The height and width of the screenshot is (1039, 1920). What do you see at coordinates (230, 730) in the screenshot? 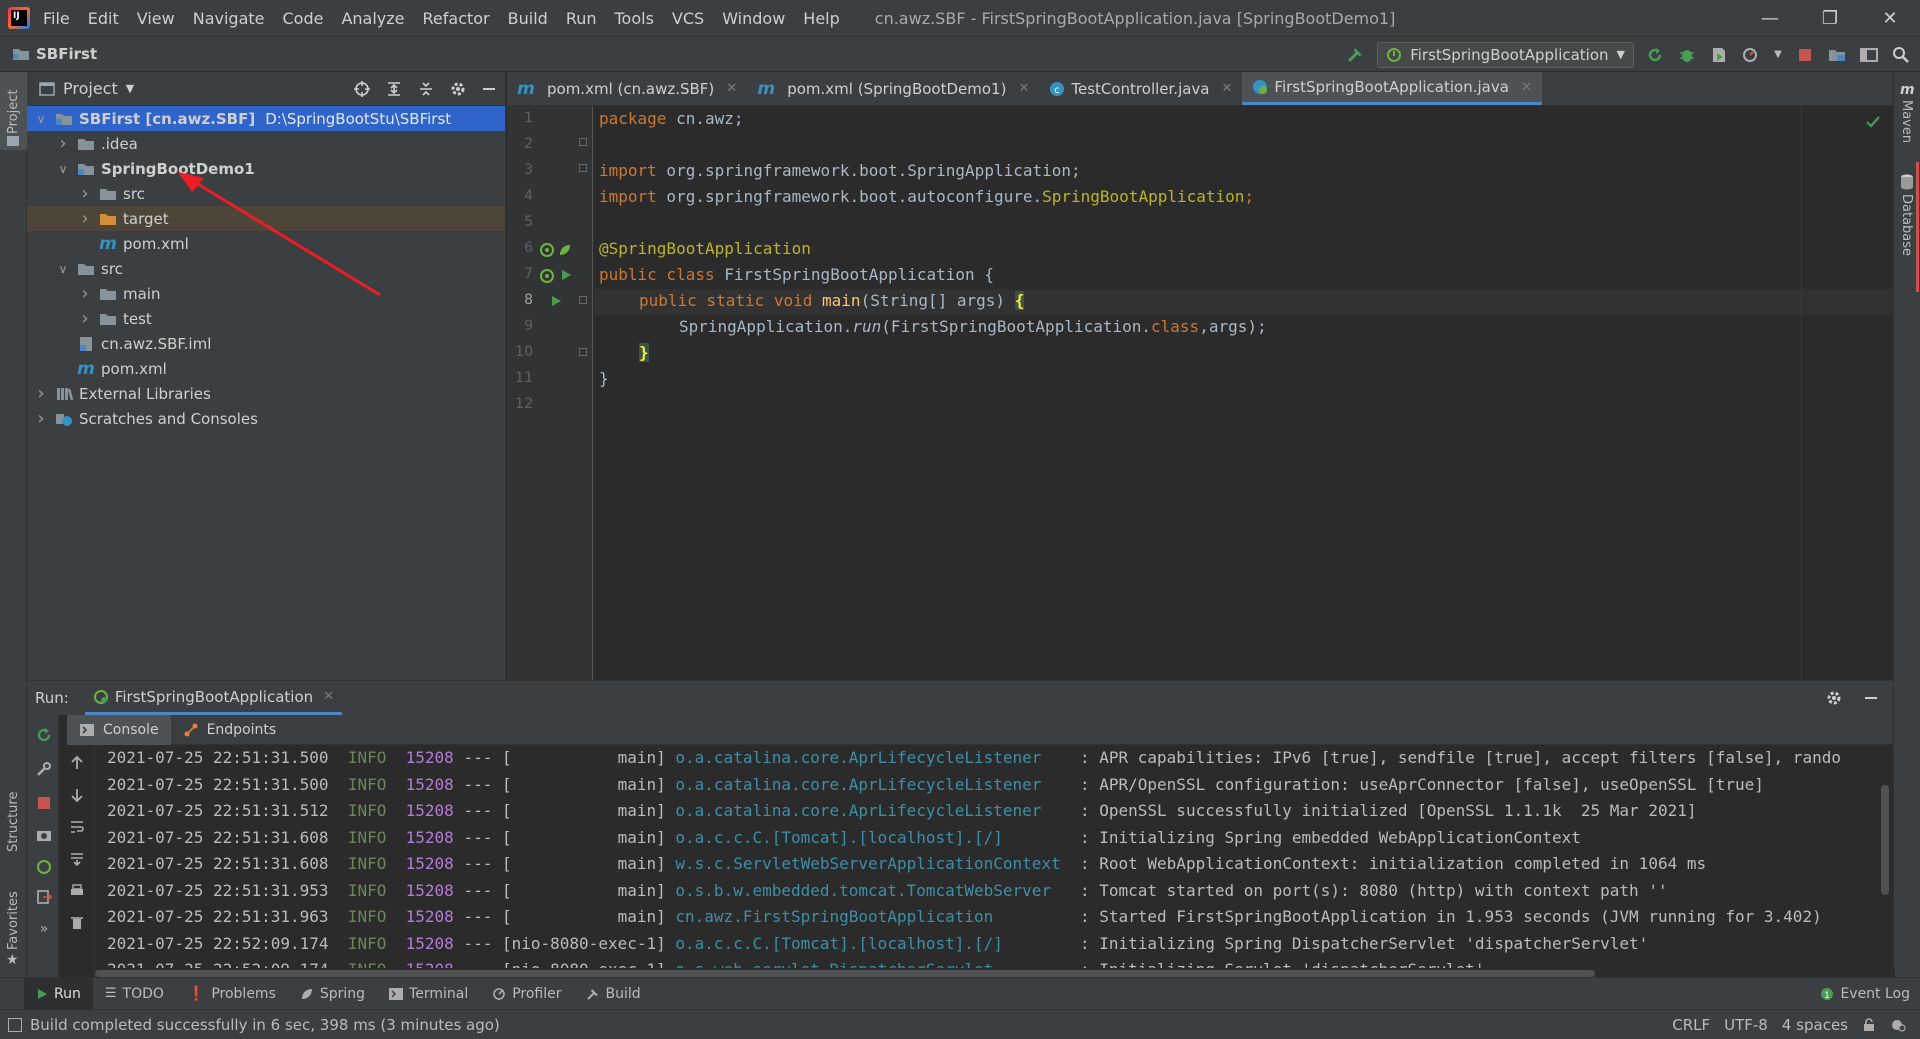
I see `tab-endpoints: Endpoints` at bounding box center [230, 730].